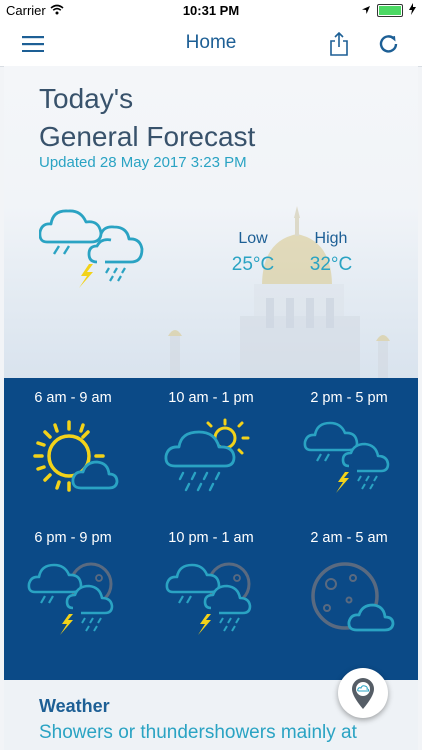 The width and height of the screenshot is (422, 750). What do you see at coordinates (179, 118) in the screenshot?
I see `forecast-heading: Today's General Forecast` at bounding box center [179, 118].